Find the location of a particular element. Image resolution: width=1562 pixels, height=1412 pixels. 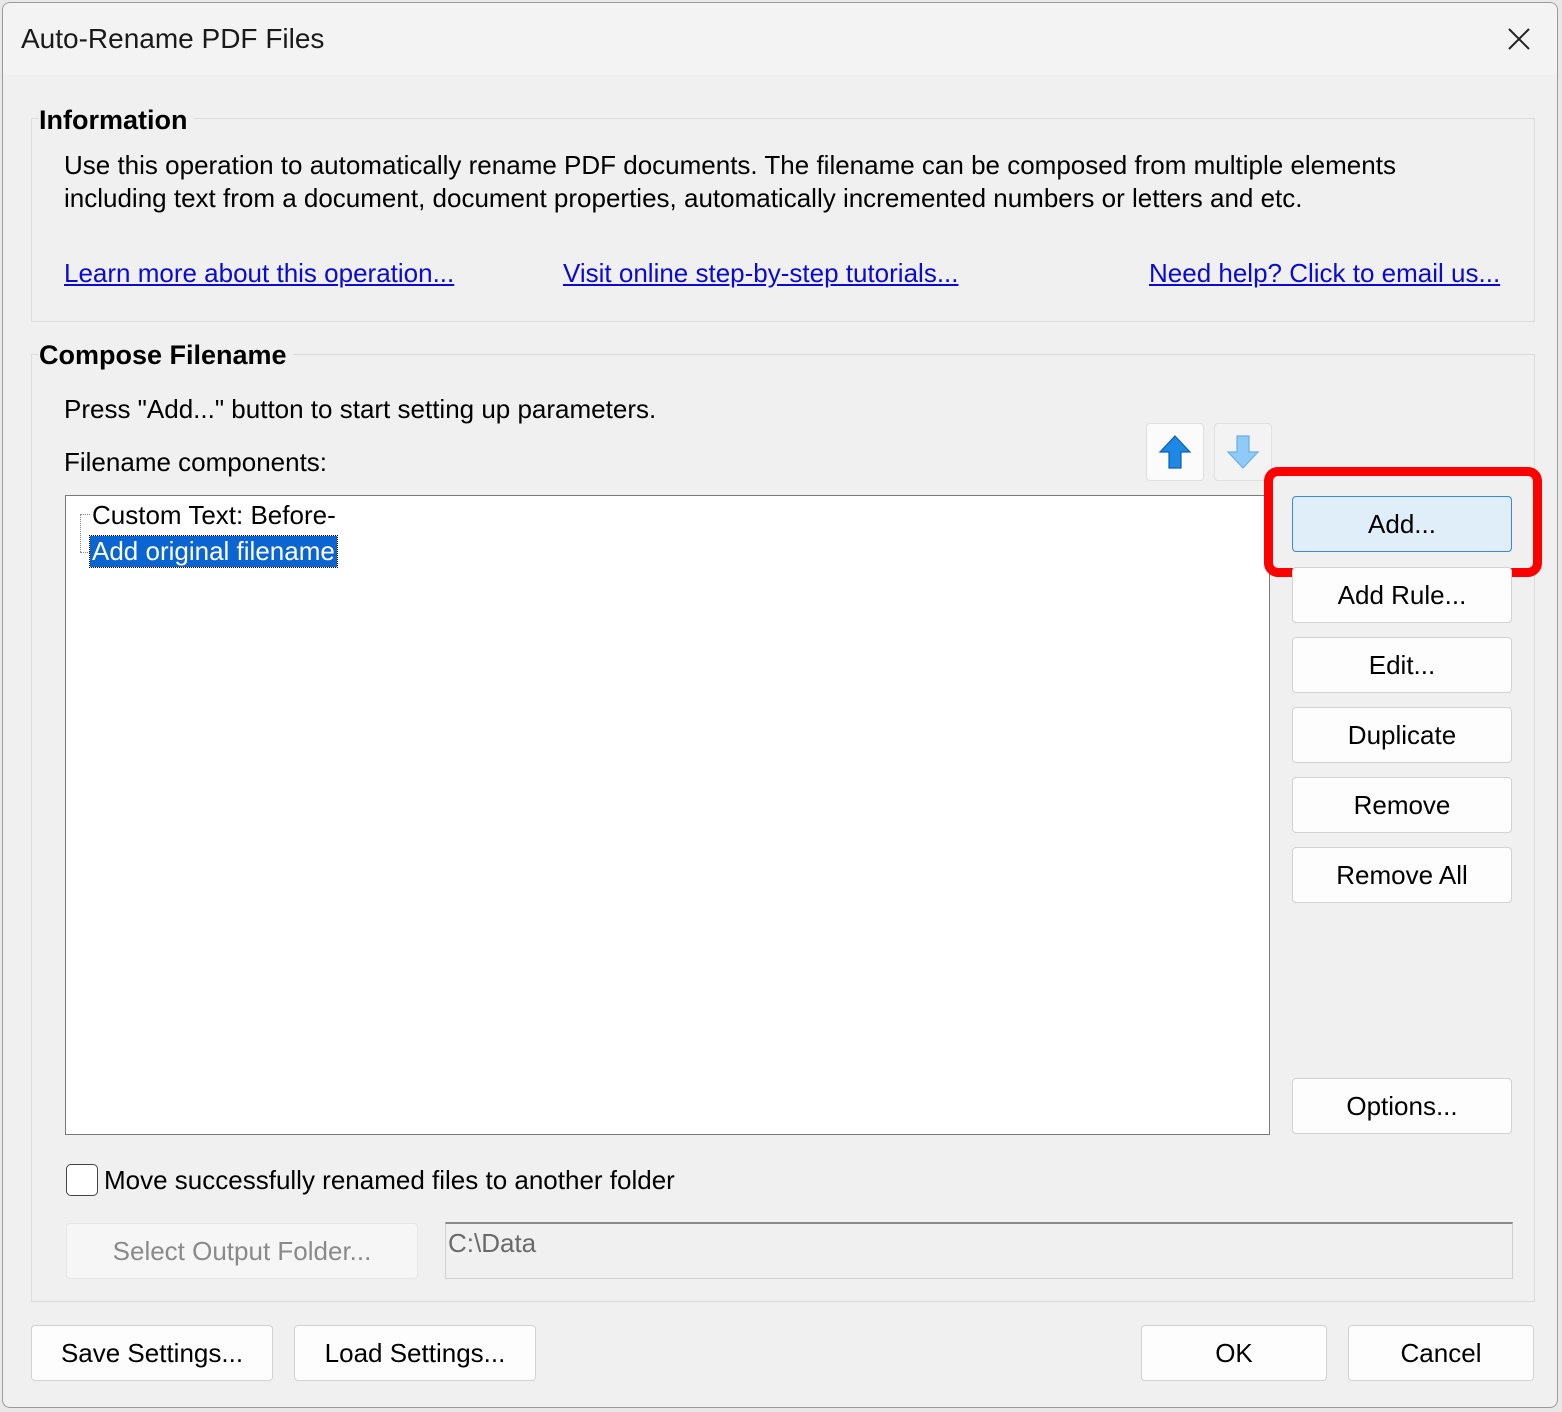

close-icon is located at coordinates (1519, 39).